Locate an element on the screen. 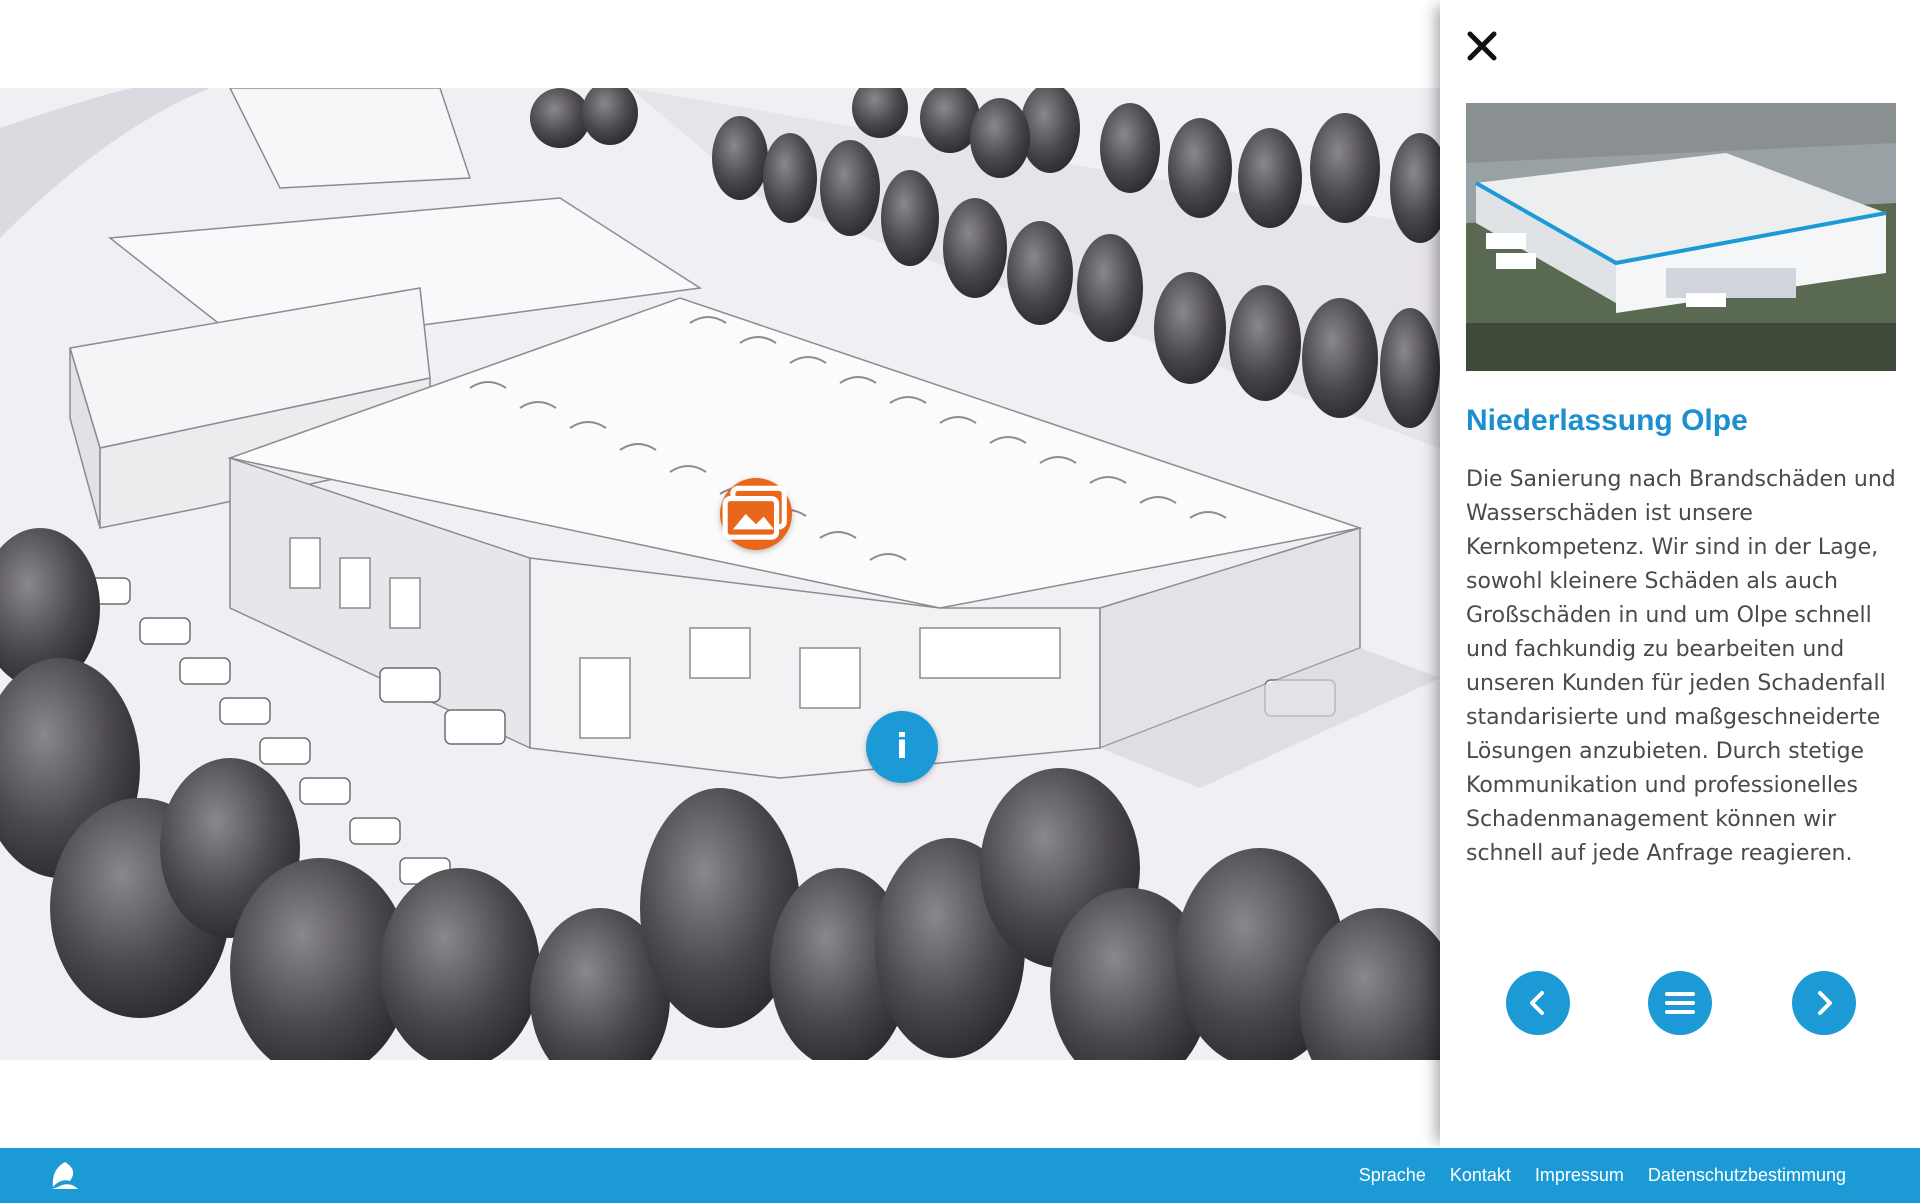 The image size is (1920, 1203). close-button is located at coordinates (1482, 46).